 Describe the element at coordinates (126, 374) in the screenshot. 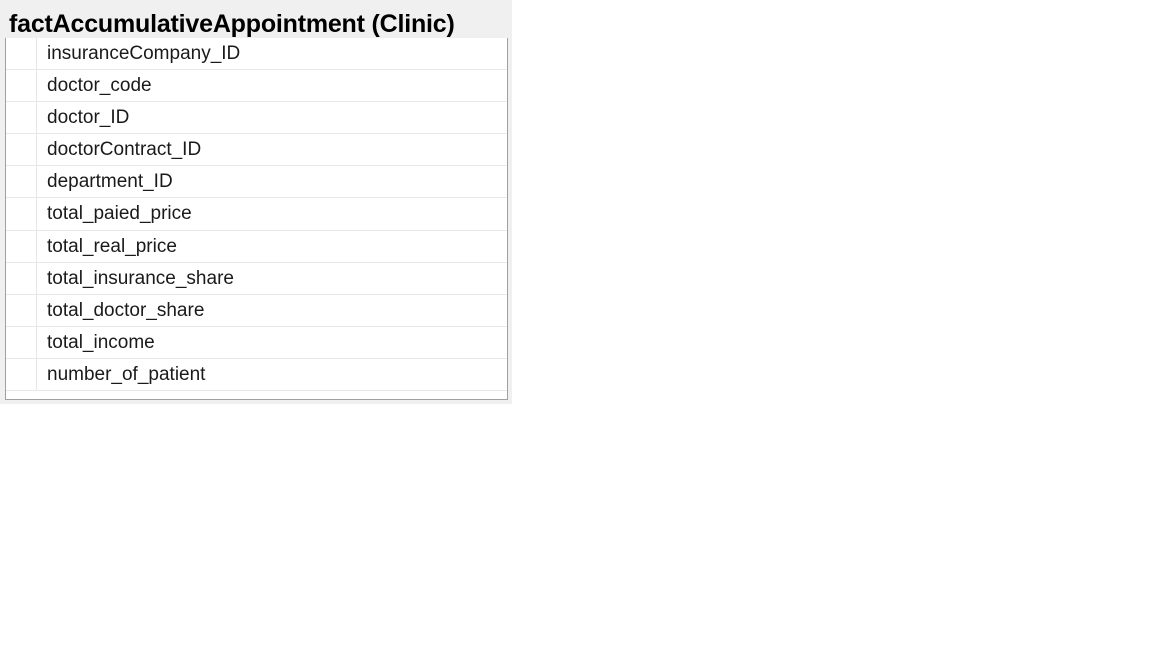

I see `column-name: number_of_patient` at that location.